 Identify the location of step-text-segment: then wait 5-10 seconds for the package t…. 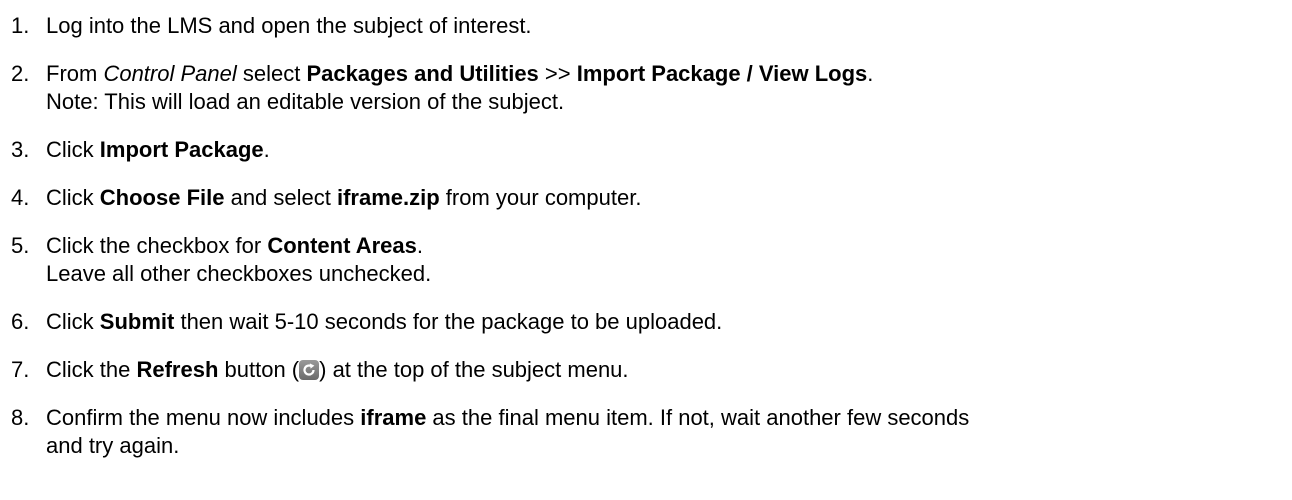
(448, 321).